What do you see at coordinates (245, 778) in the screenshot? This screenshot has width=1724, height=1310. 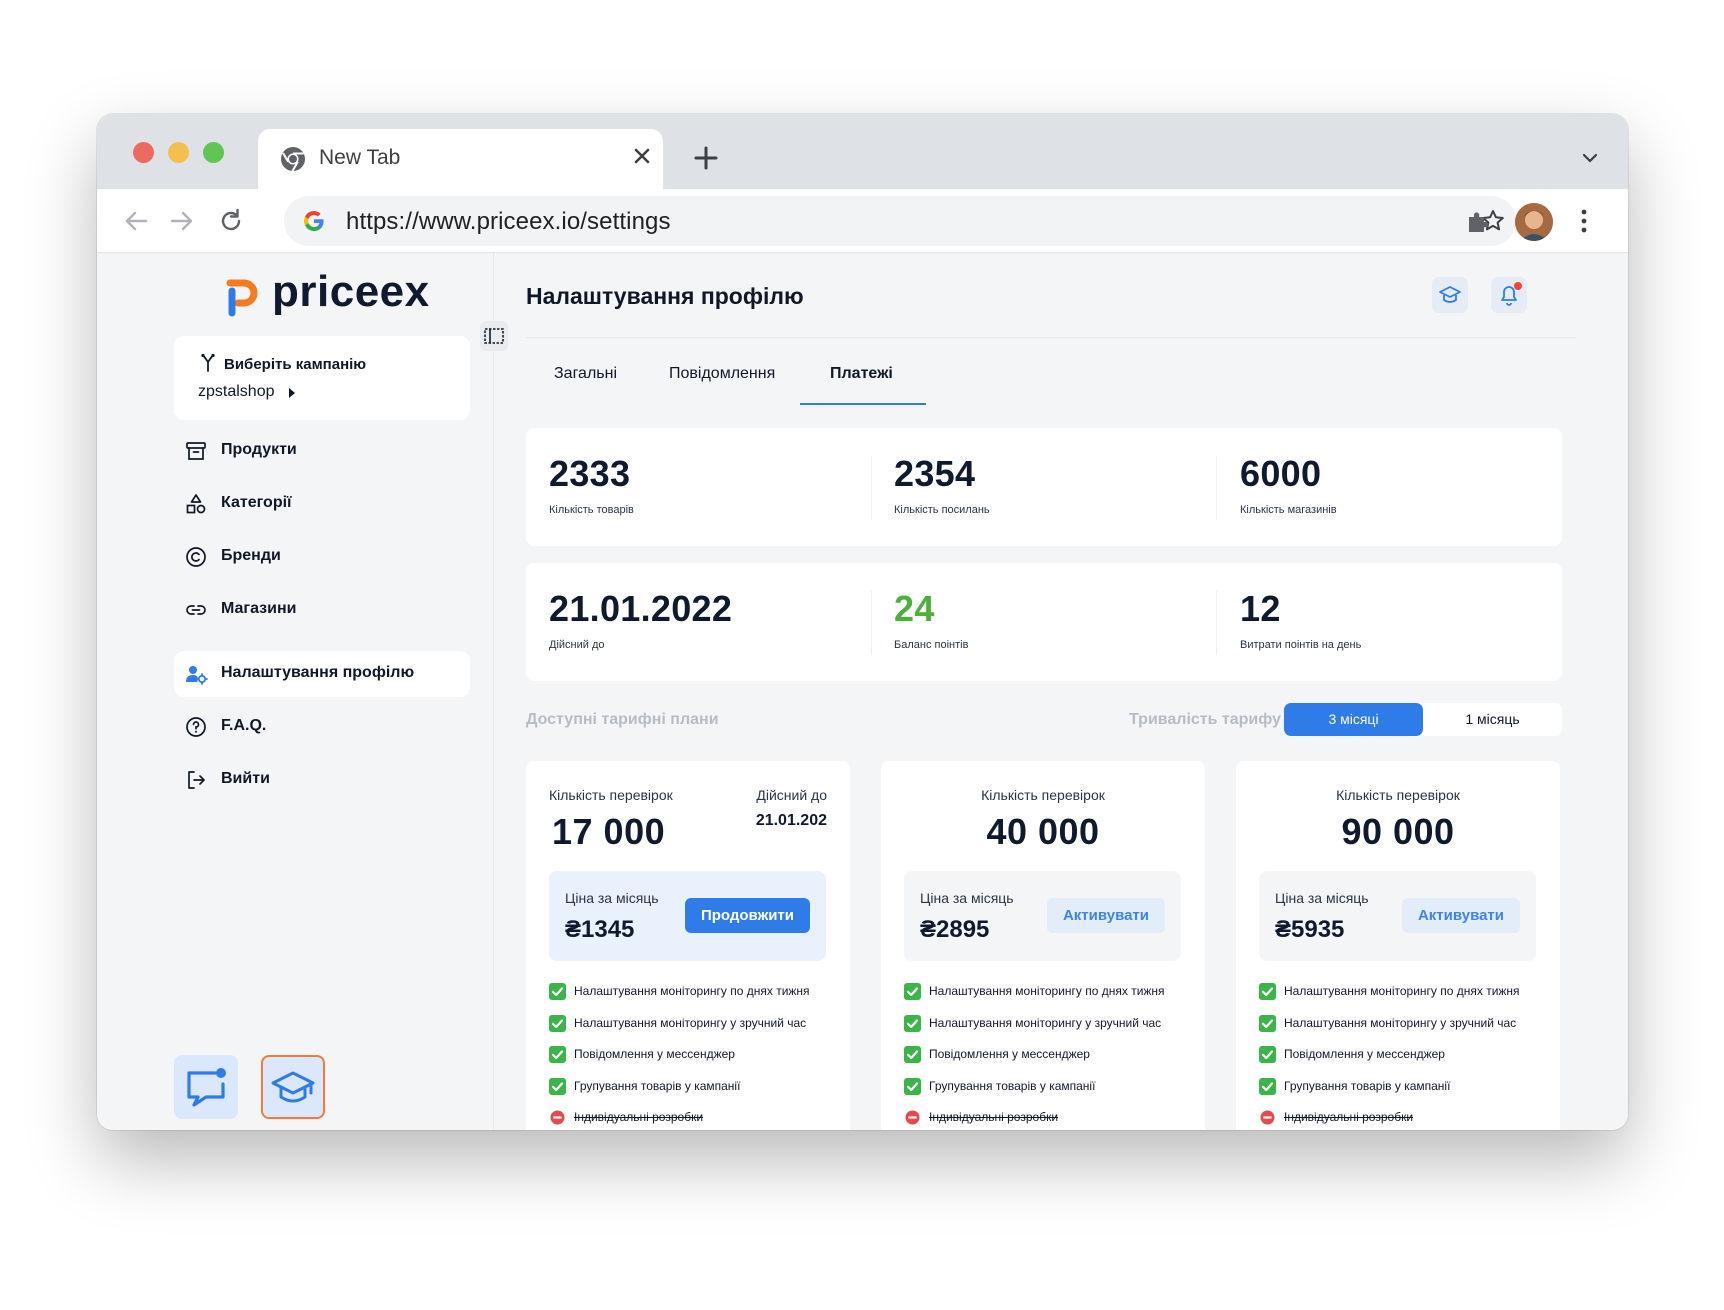 I see `sidebar-item-label: Вийти` at bounding box center [245, 778].